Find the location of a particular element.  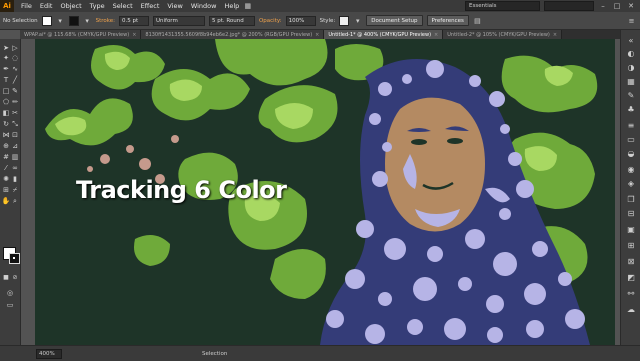

status-bar: 400% Selection is located at coordinates (320, 353).